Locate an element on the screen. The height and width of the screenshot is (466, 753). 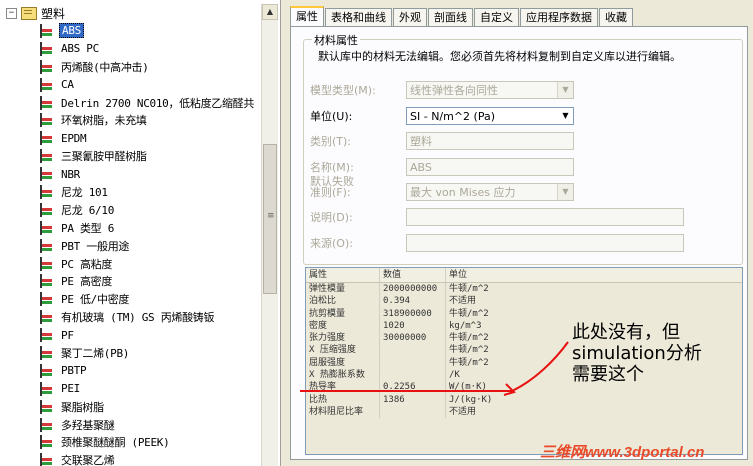
annotation-line3: 需要这个 is located at coordinates (608, 374).